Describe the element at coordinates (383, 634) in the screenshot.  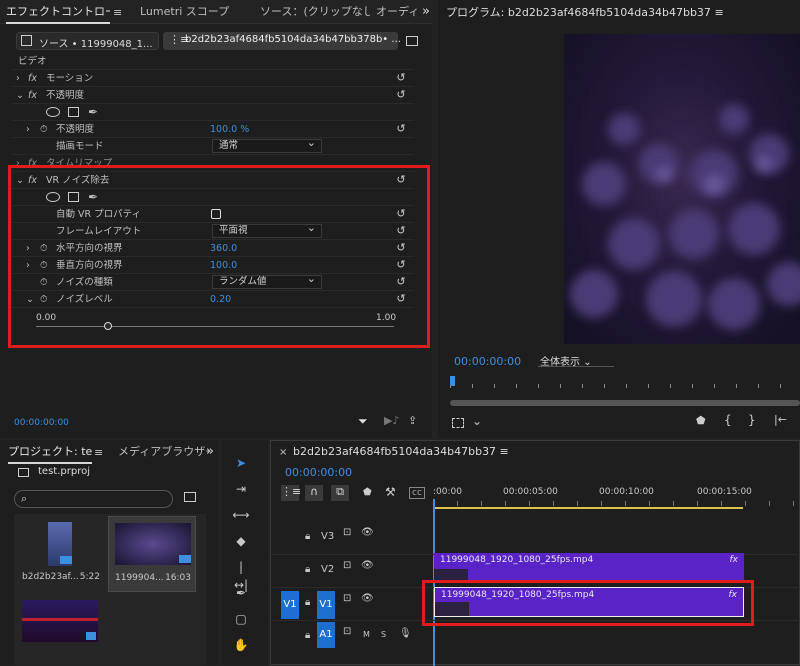
I see `solo-button: S` at that location.